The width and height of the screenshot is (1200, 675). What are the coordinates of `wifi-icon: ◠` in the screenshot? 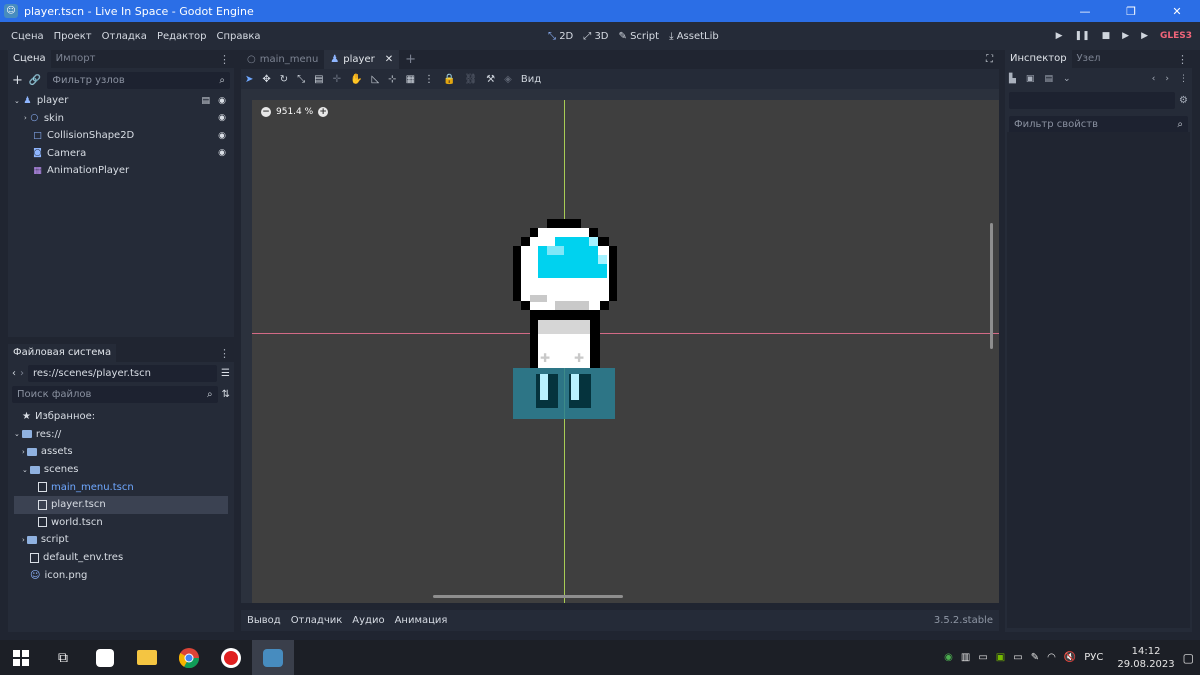 It's located at (1051, 657).